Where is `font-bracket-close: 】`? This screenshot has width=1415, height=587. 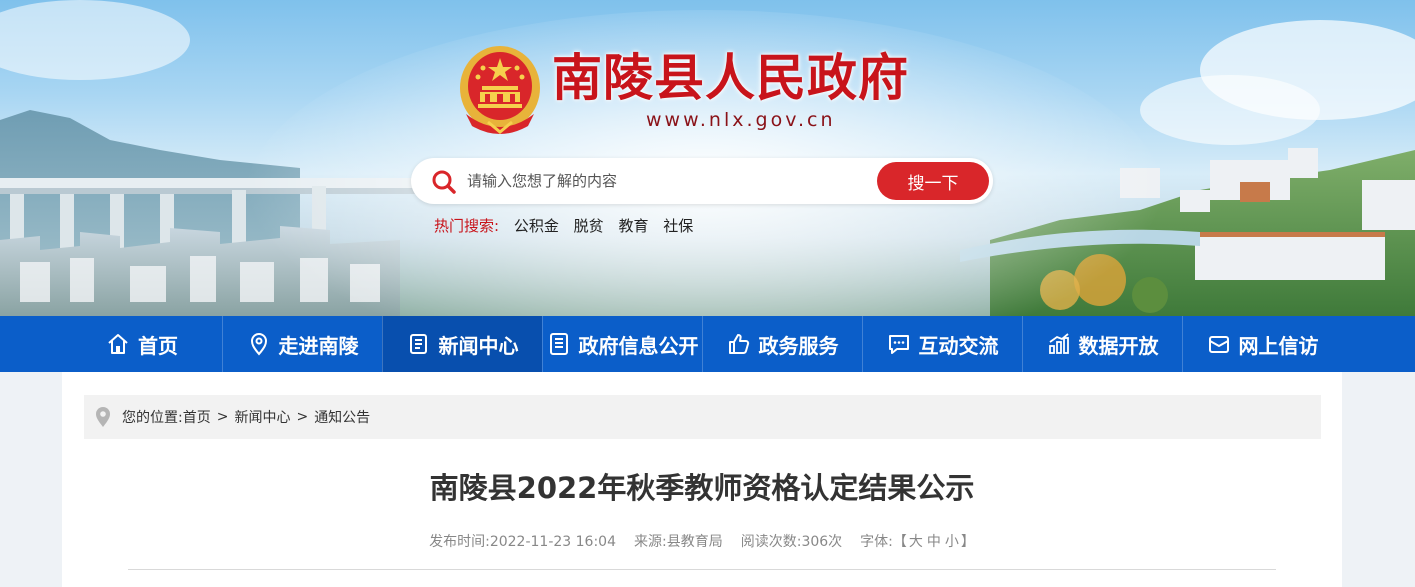
font-bracket-close: 】 is located at coordinates (967, 542).